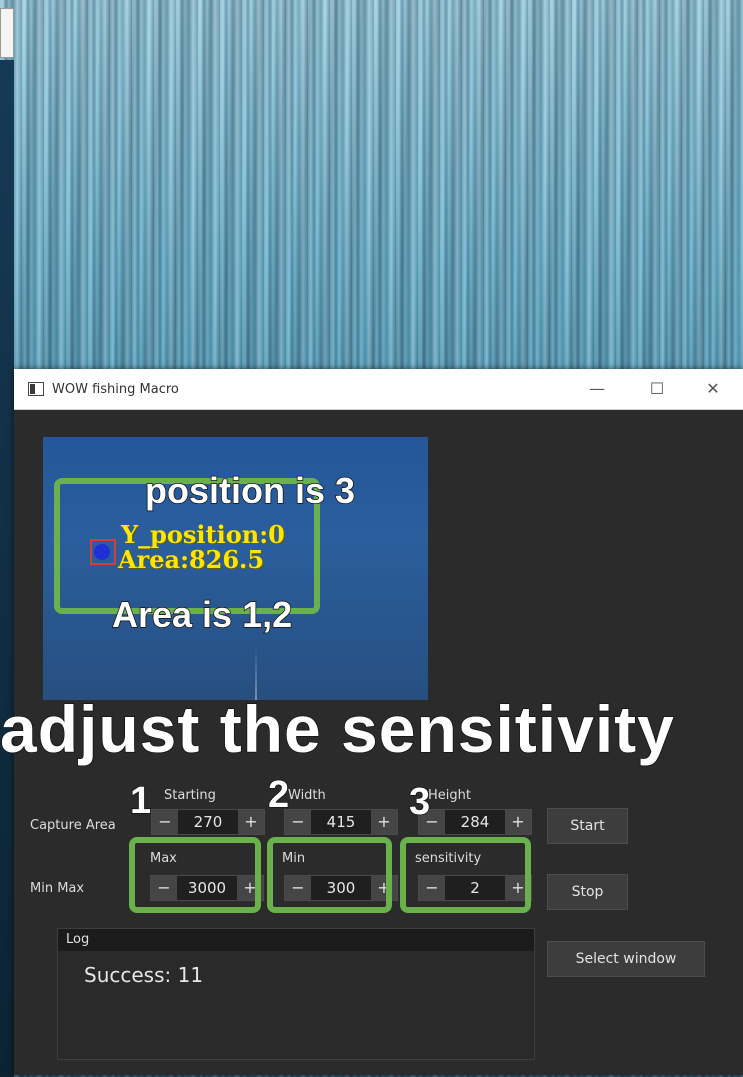 The height and width of the screenshot is (1077, 743). What do you see at coordinates (626, 959) in the screenshot?
I see `select-window-button: Select window` at bounding box center [626, 959].